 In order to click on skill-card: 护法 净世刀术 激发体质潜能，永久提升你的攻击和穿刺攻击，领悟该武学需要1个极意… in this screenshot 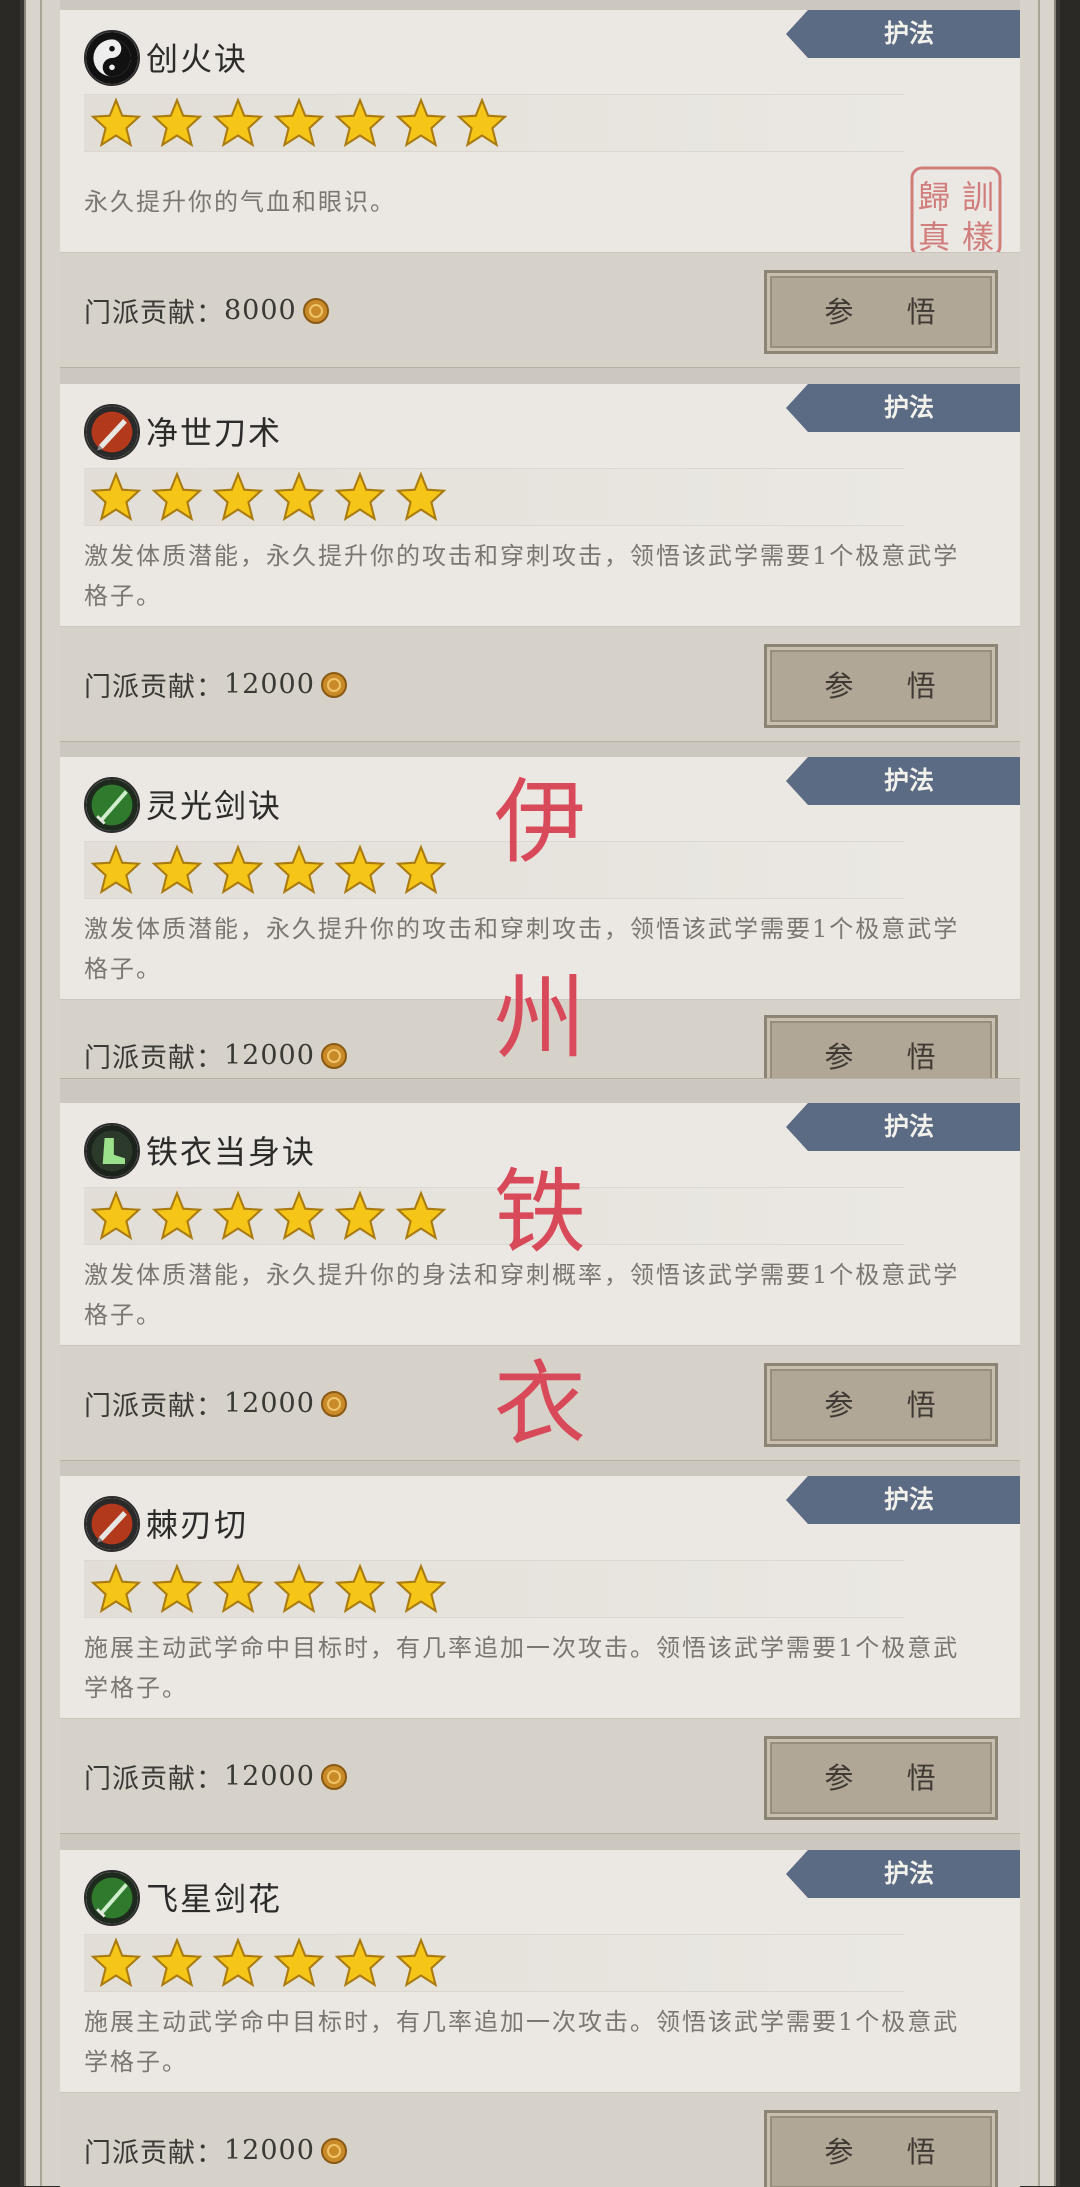, I will do `click(540, 562)`.